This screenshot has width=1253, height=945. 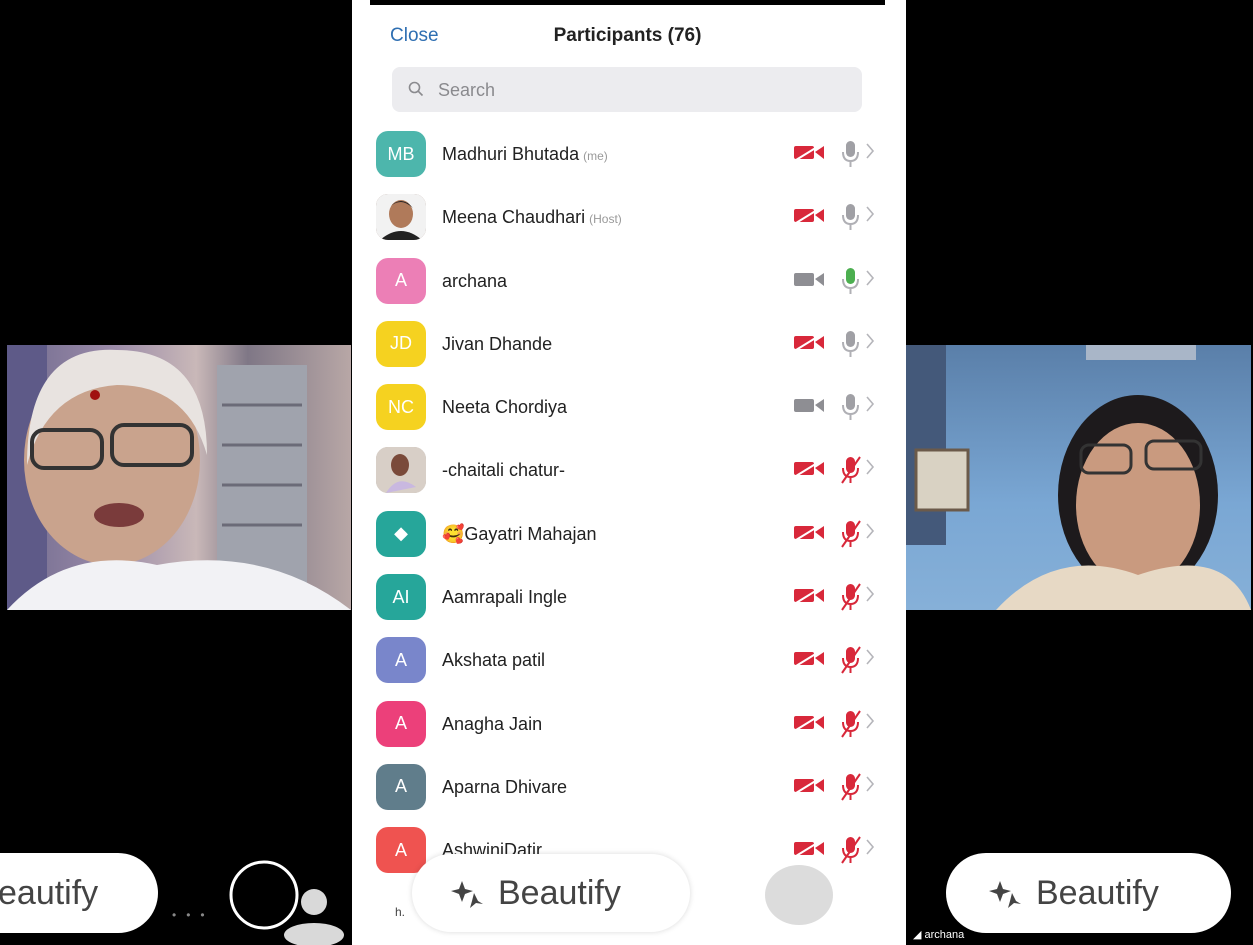 What do you see at coordinates (514, 217) in the screenshot?
I see `participant-name-text: Meena Chaudhari` at bounding box center [514, 217].